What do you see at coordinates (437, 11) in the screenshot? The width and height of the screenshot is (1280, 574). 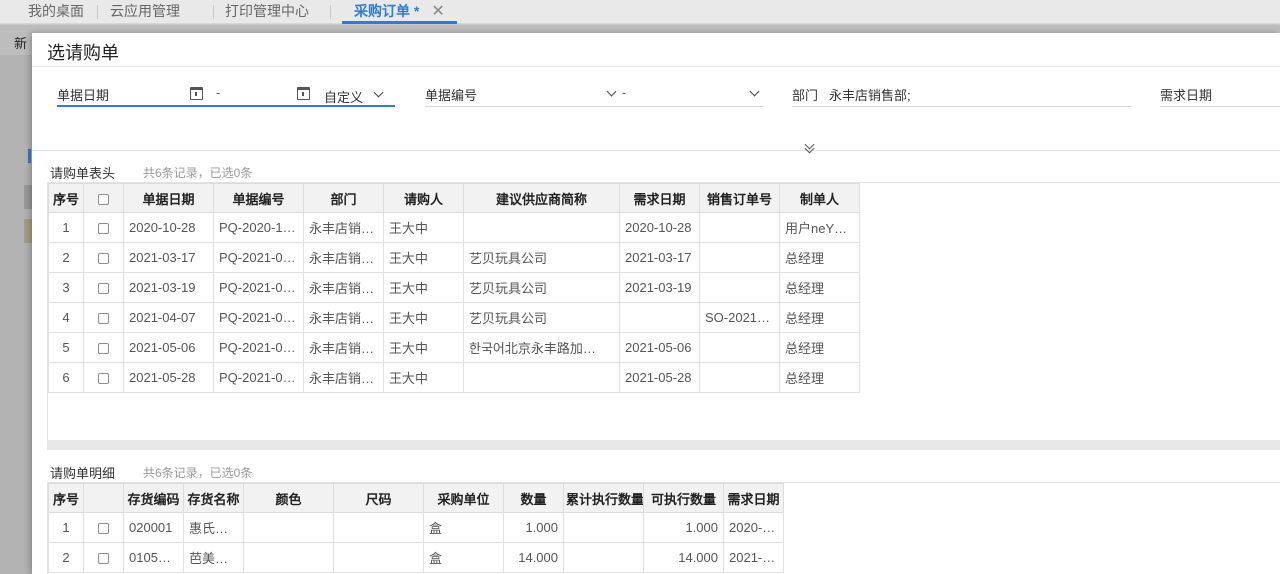 I see `close-icon: ✕` at bounding box center [437, 11].